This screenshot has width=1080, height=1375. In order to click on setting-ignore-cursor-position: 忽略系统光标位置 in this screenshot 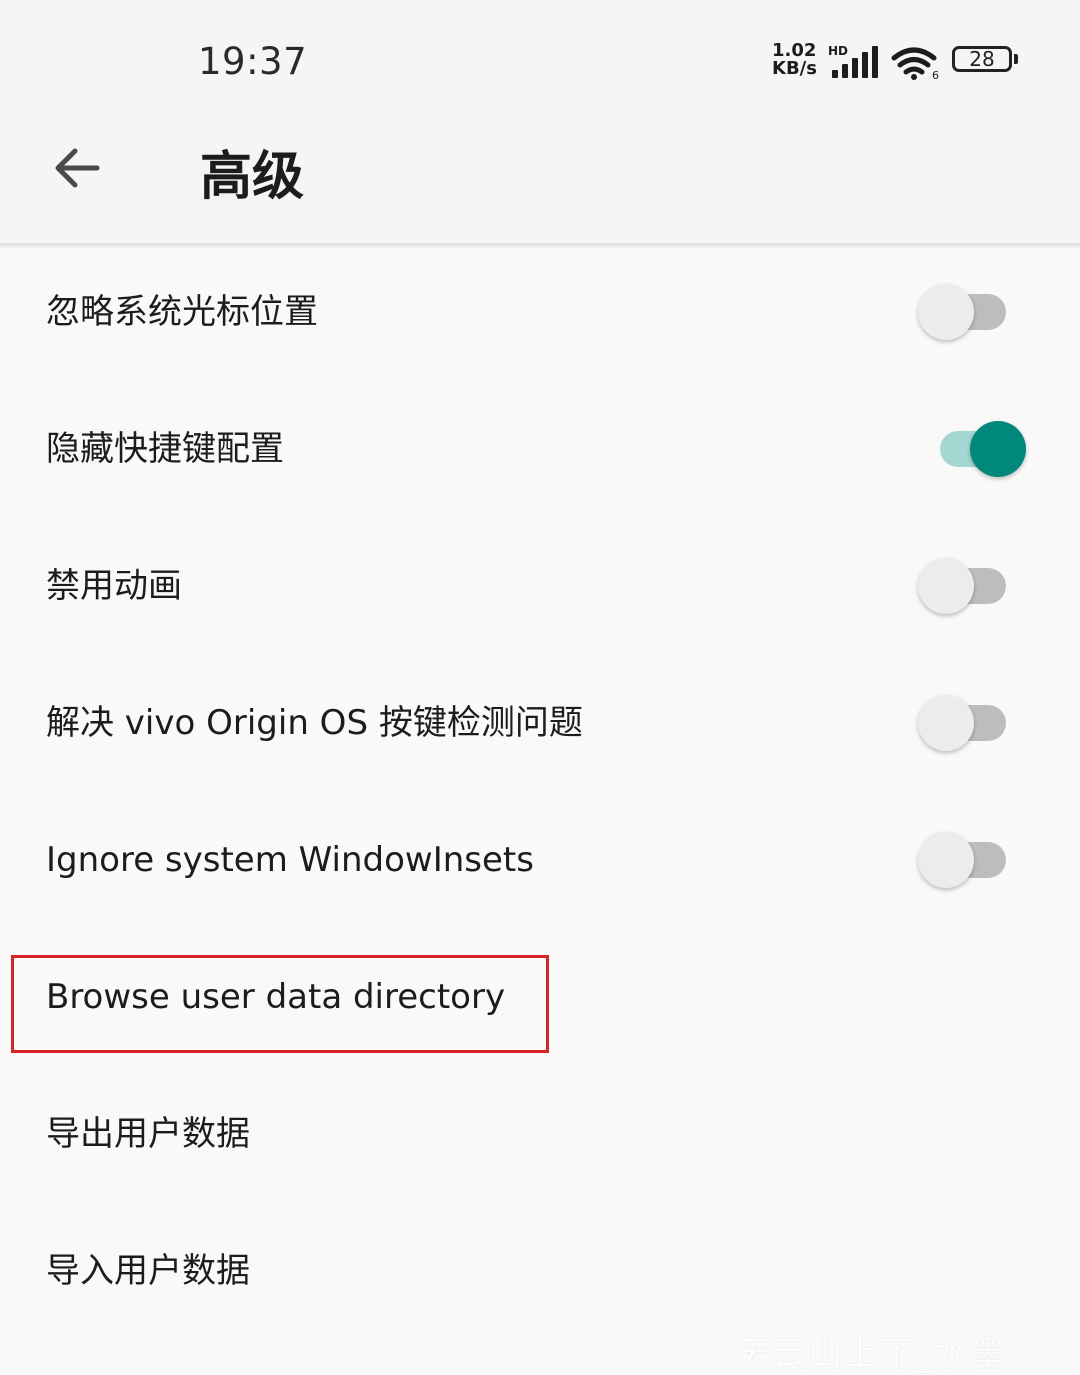, I will do `click(540, 312)`.